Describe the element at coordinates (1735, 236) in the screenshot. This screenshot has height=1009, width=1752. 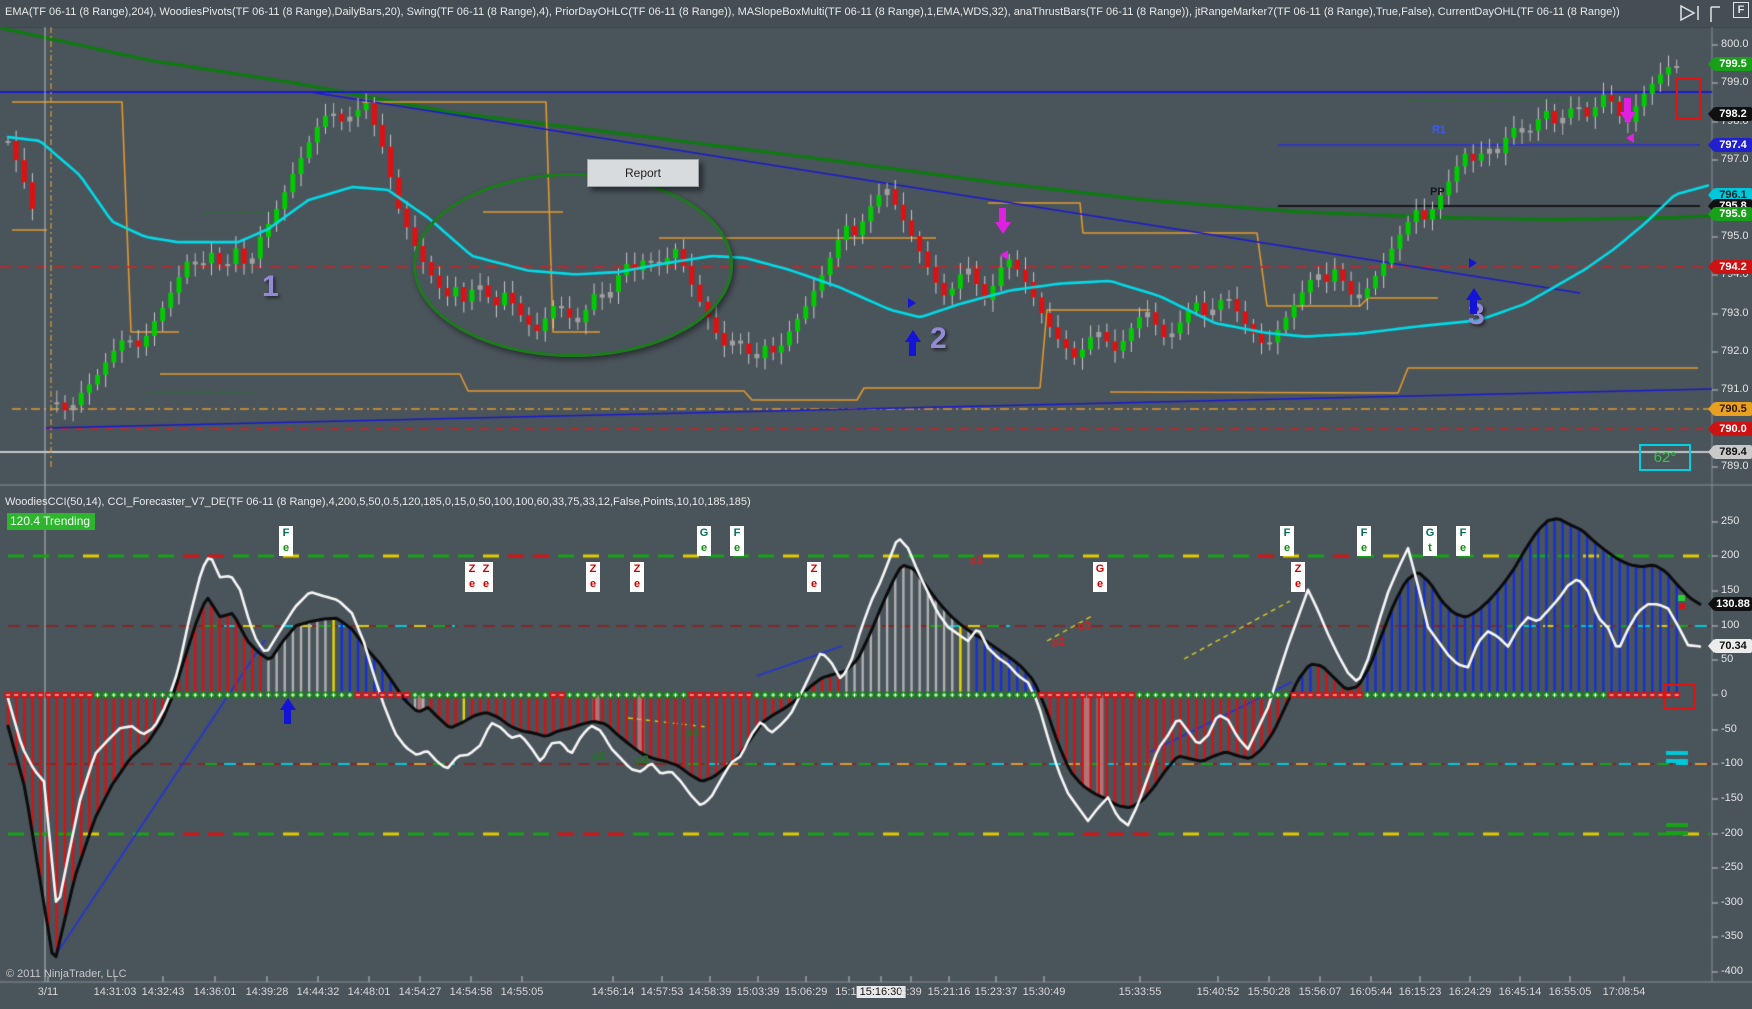
I see `price-axis-tick-label: 795.0` at that location.